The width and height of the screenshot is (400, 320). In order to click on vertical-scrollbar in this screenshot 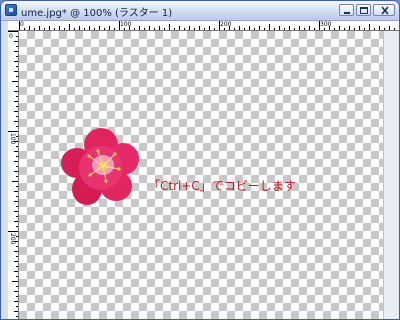, I will do `click(391, 175)`.